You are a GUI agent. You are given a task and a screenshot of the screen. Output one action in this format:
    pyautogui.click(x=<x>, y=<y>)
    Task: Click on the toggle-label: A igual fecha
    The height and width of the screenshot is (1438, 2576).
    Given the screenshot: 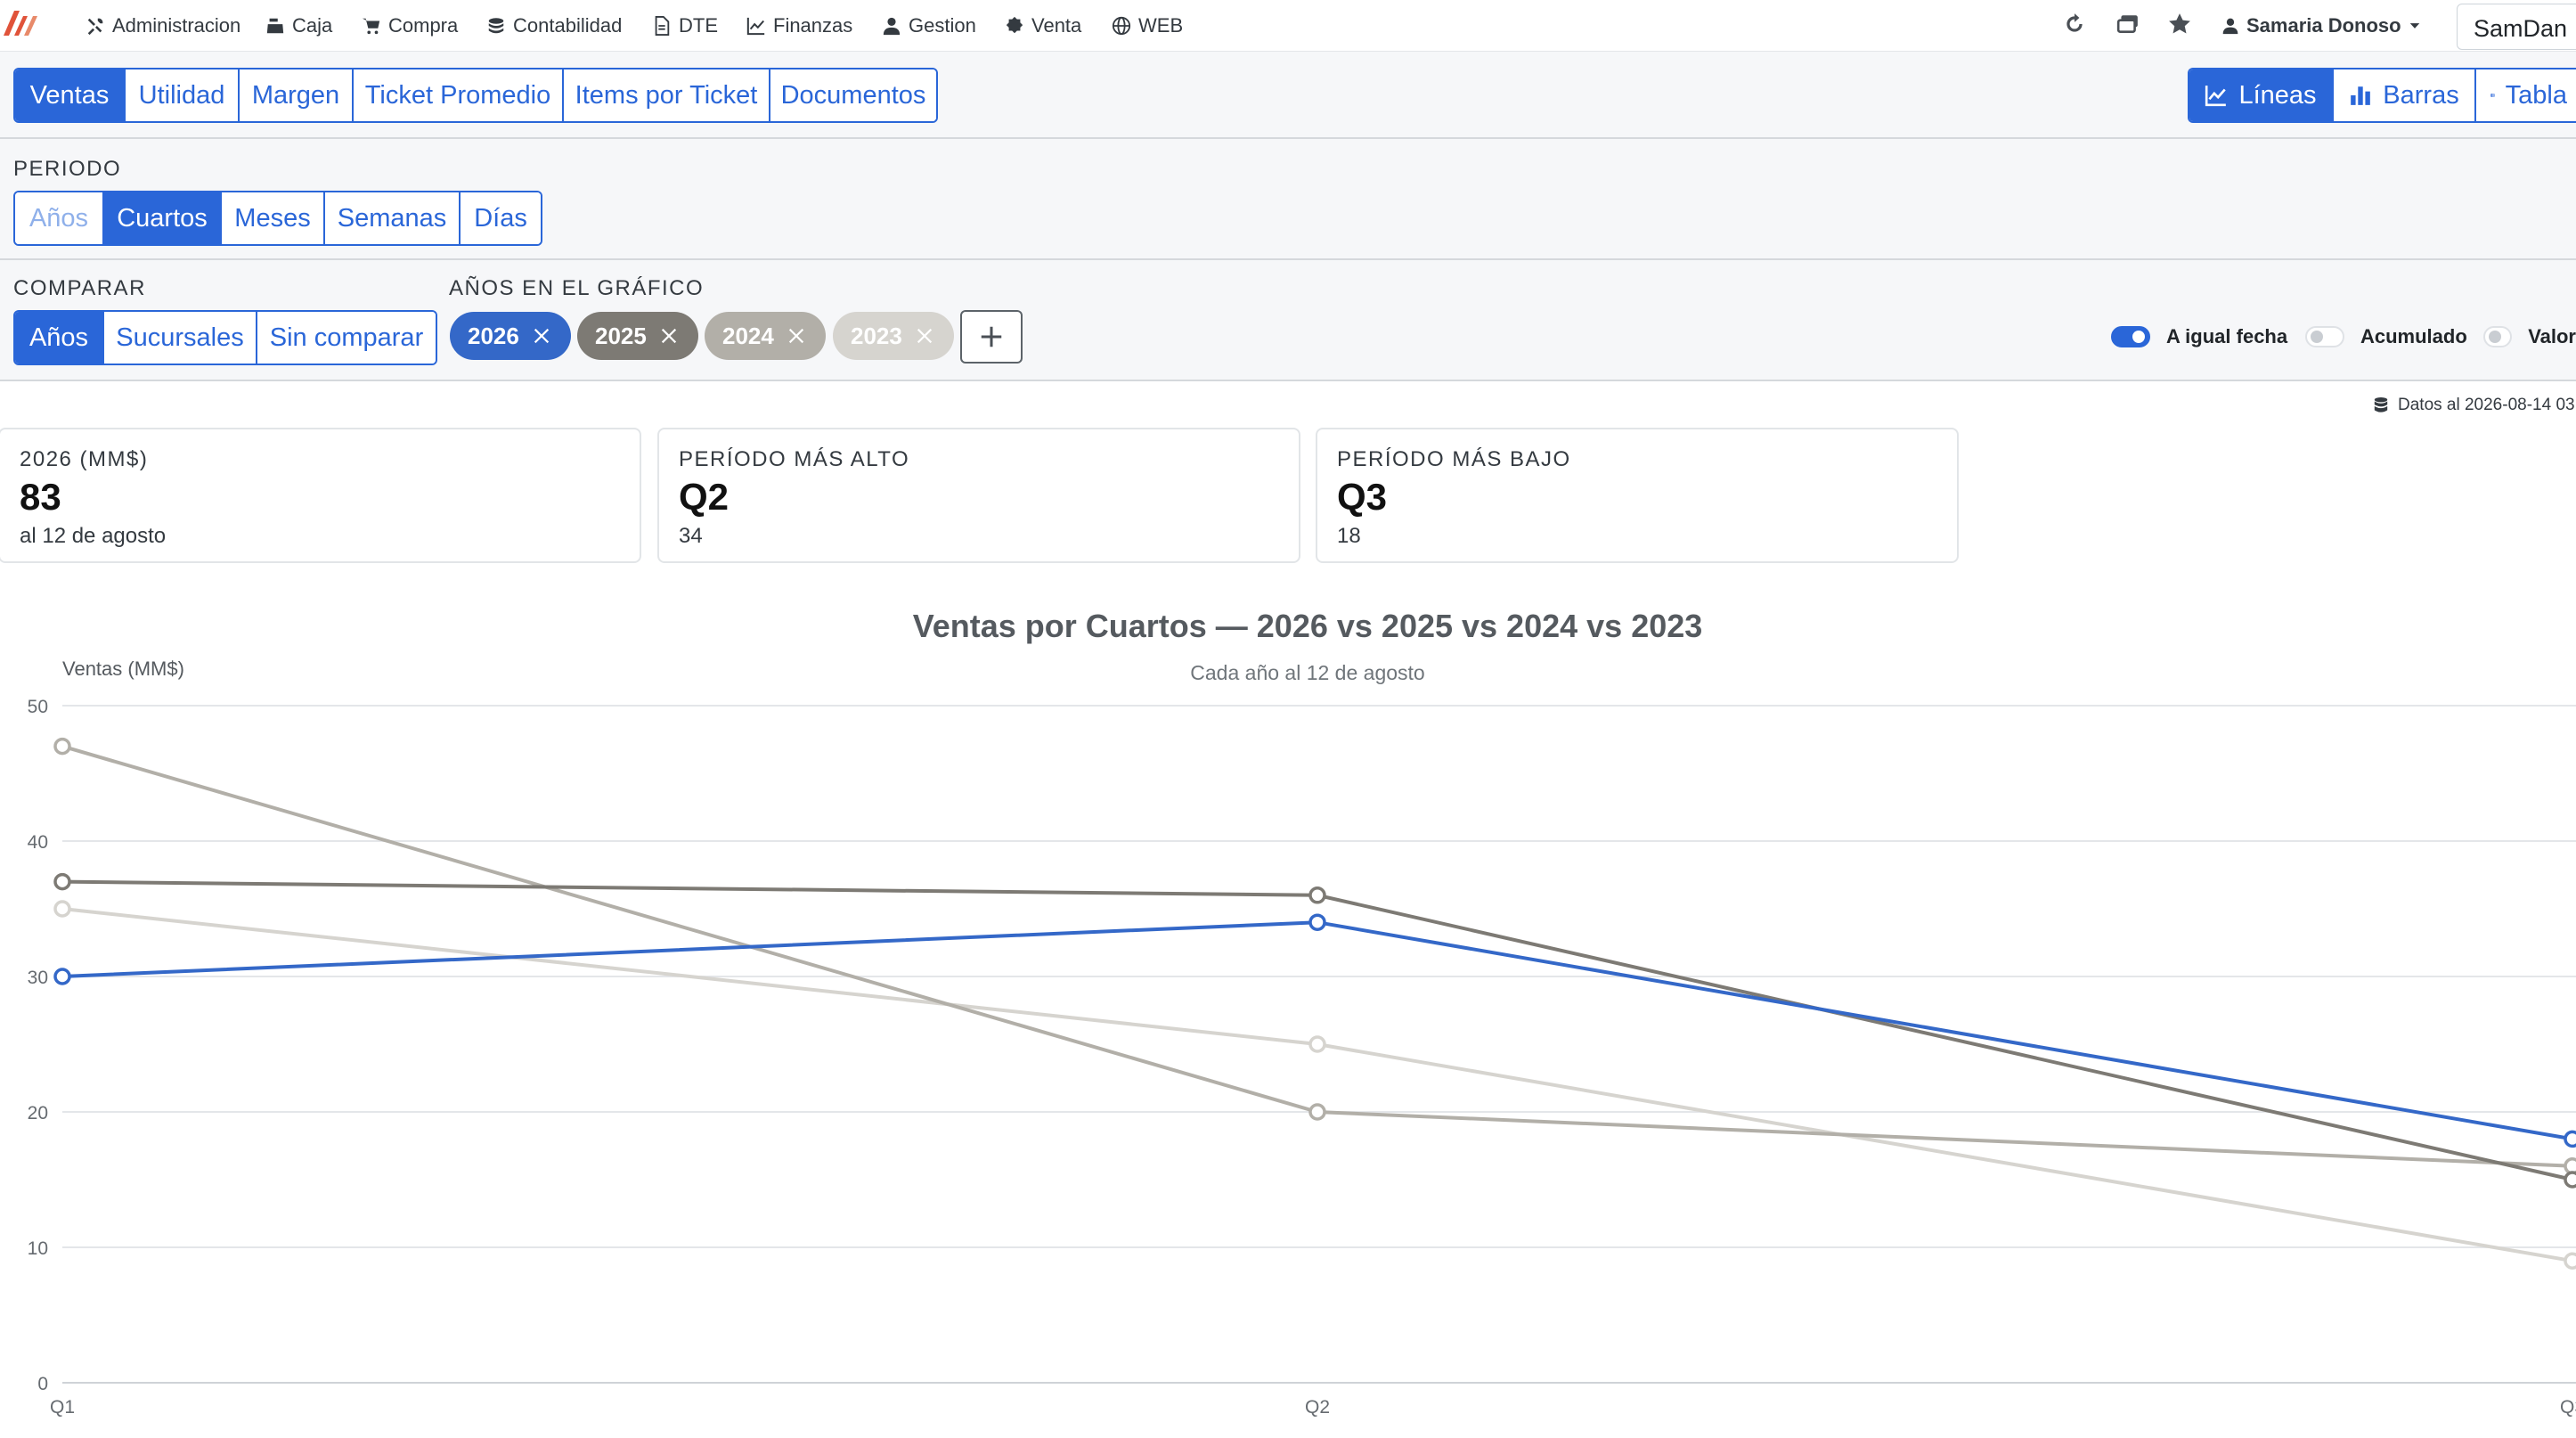 What is the action you would take?
    pyautogui.click(x=2227, y=336)
    